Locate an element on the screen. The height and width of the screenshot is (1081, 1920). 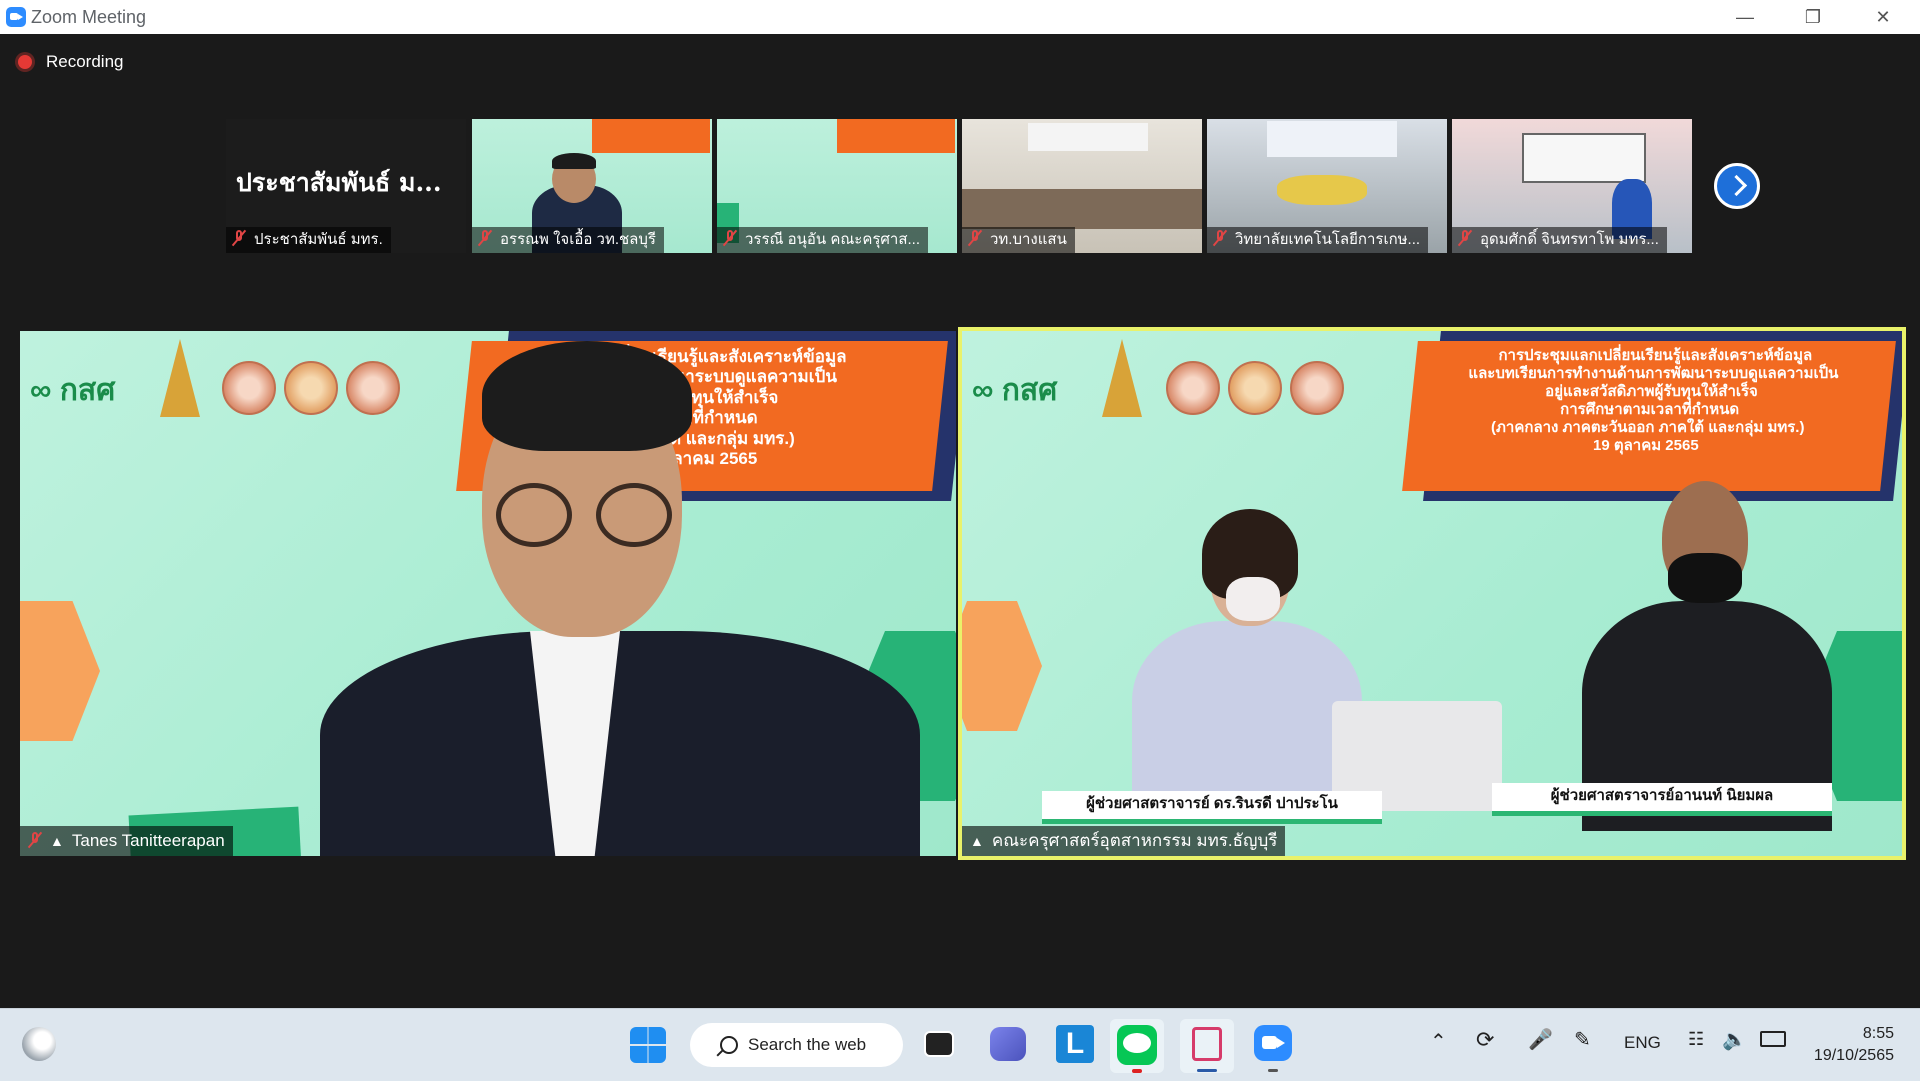
participant-name: อรรณพ ใจเอื้อ วท.ชลบุรี is located at coordinates (578, 239).